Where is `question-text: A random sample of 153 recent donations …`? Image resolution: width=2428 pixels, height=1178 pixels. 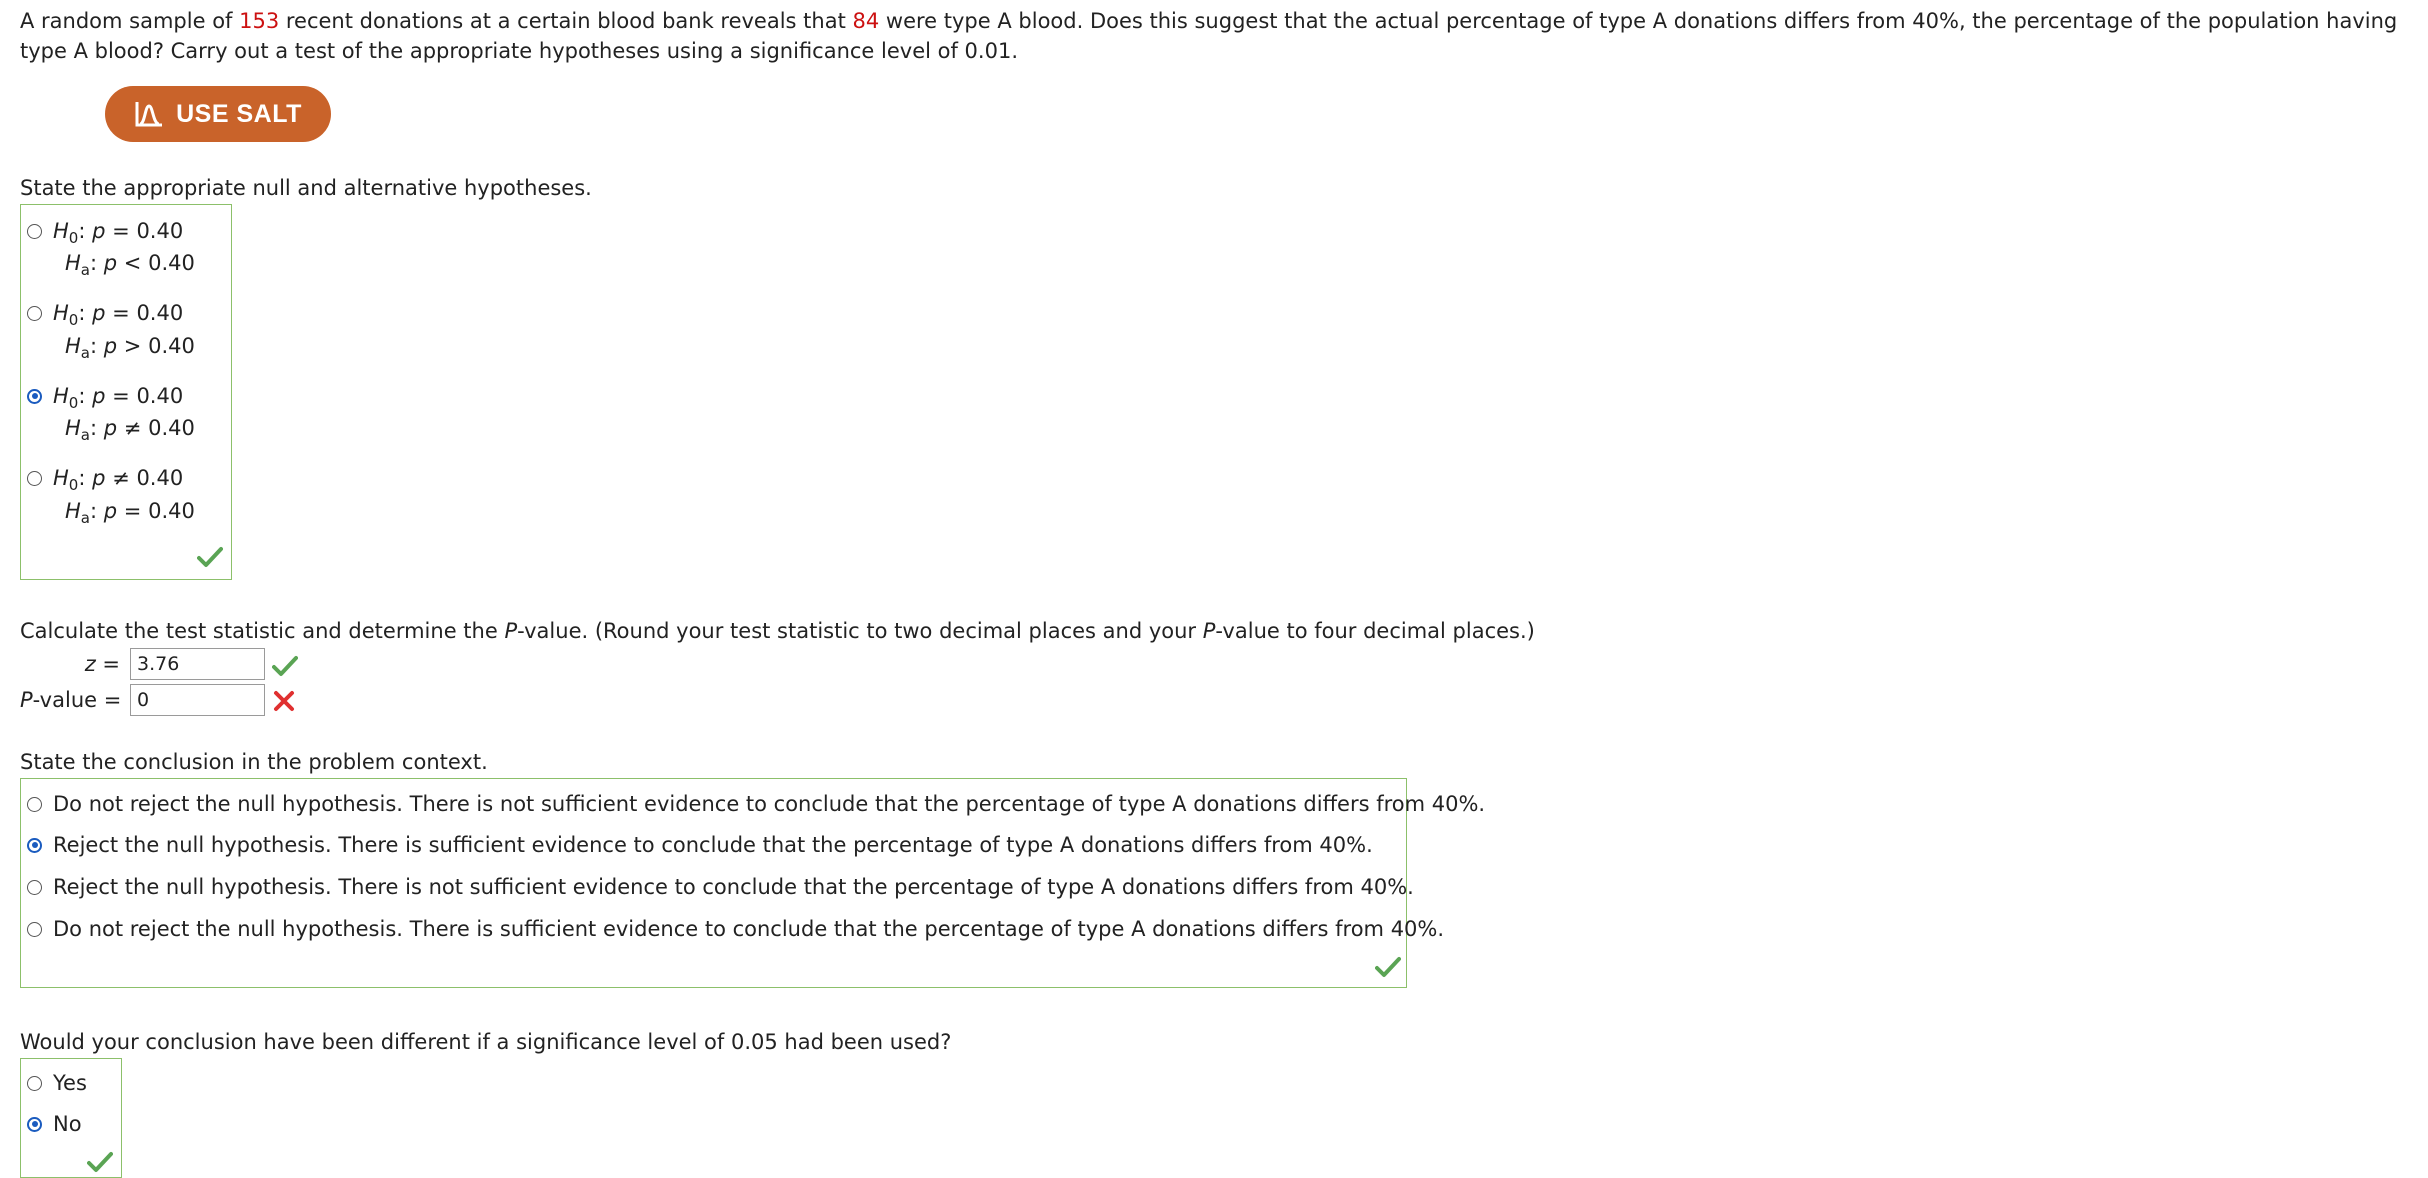 question-text: A random sample of 153 recent donations … is located at coordinates (1209, 36).